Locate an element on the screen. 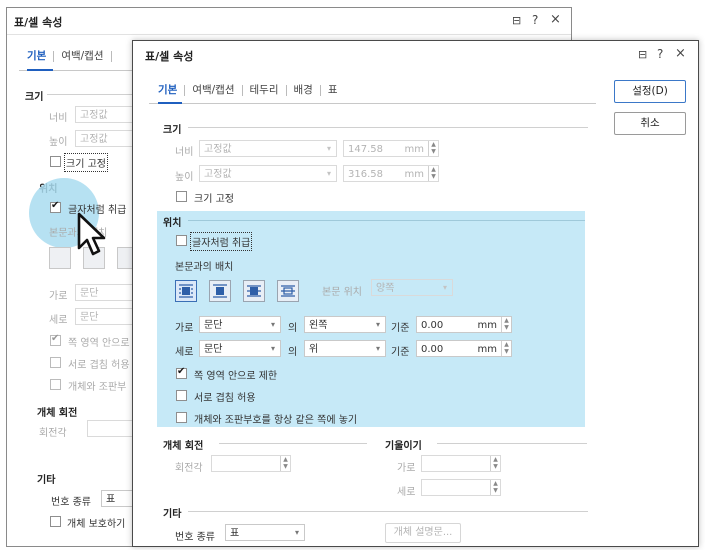 The width and height of the screenshot is (705, 550). front-height-mode-value: 고정값 is located at coordinates (218, 174).